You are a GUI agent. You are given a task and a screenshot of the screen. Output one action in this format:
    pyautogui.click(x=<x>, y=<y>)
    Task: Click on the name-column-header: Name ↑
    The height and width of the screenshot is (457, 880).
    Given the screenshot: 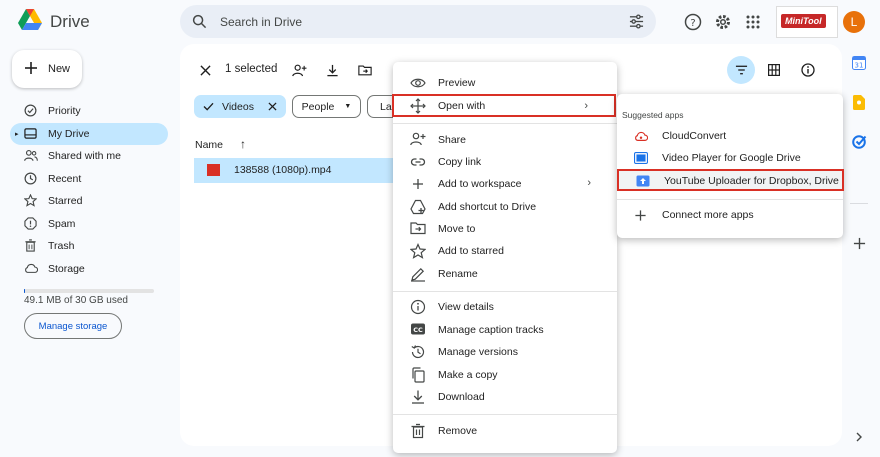 What is the action you would take?
    pyautogui.click(x=220, y=144)
    